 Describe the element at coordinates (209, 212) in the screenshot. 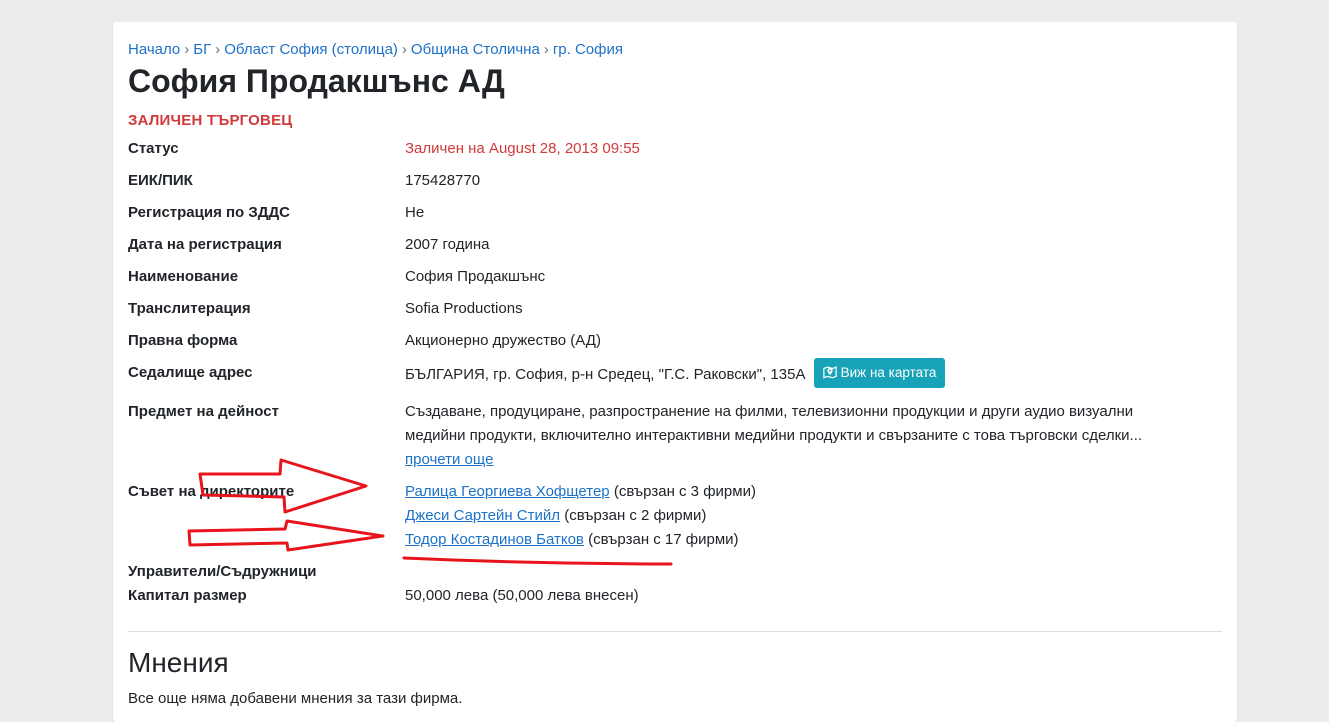

I see `vat-label: Регистрация по ЗДДС` at that location.